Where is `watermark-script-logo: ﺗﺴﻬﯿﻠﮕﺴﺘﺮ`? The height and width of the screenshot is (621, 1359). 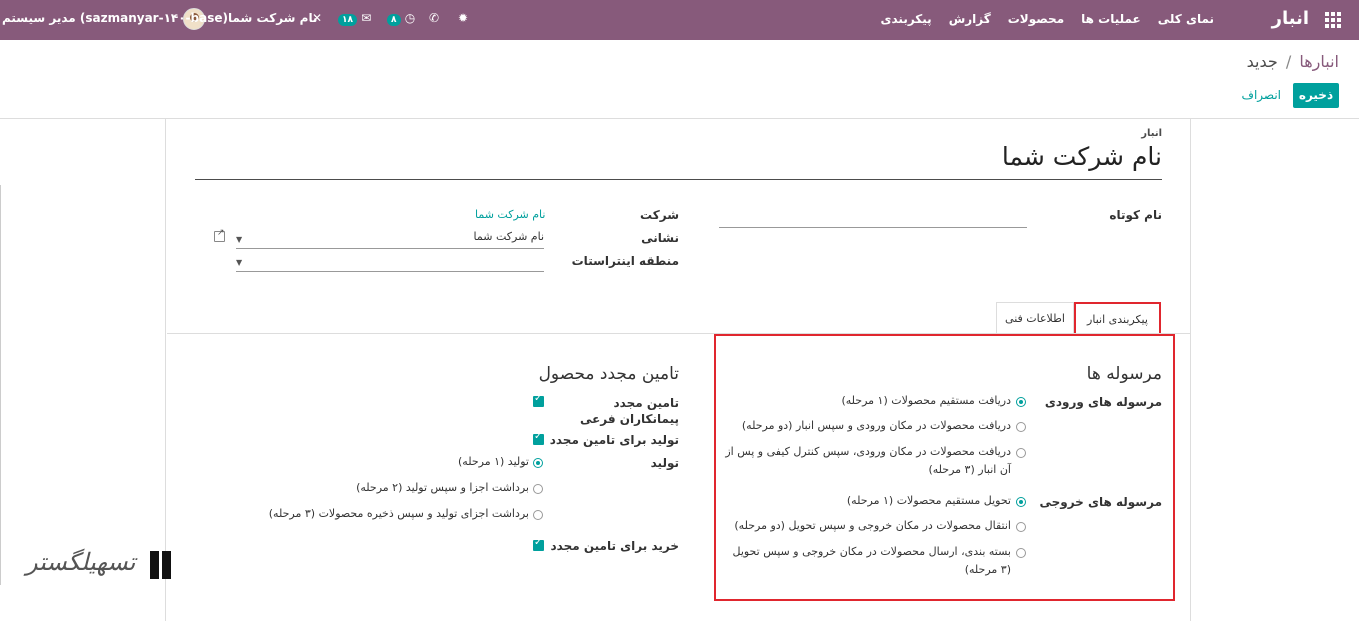 watermark-script-logo: ﺗﺴﻬﯿﻠﮕﺴﺘﺮ is located at coordinates (81, 562).